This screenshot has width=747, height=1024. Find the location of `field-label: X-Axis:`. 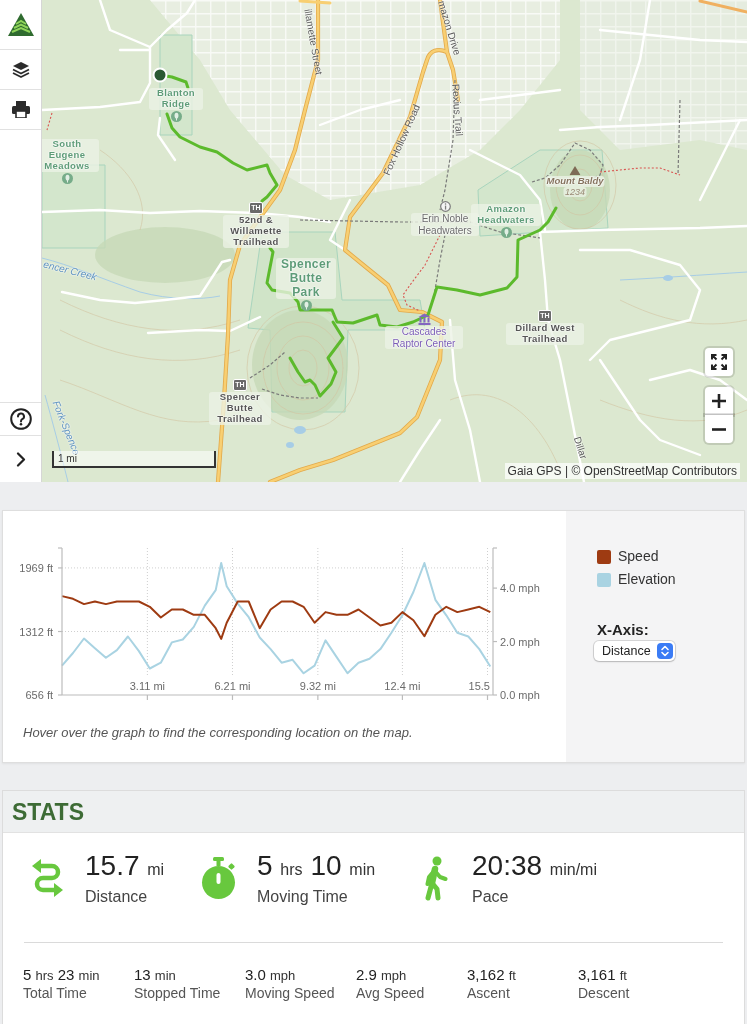

field-label: X-Axis: is located at coordinates (623, 630).